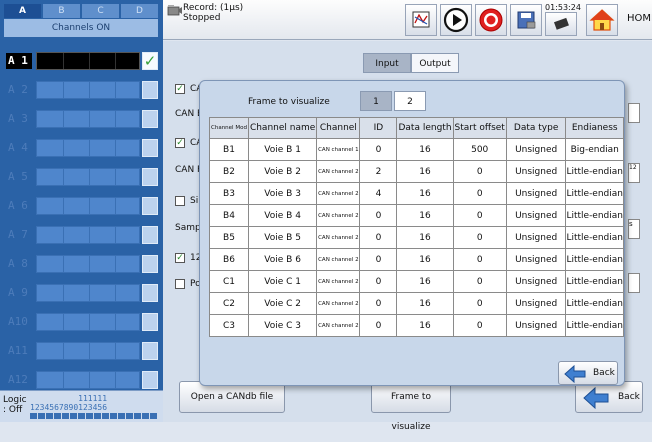 The height and width of the screenshot is (442, 652). I want to click on group-tab-c: C, so click(101, 11).